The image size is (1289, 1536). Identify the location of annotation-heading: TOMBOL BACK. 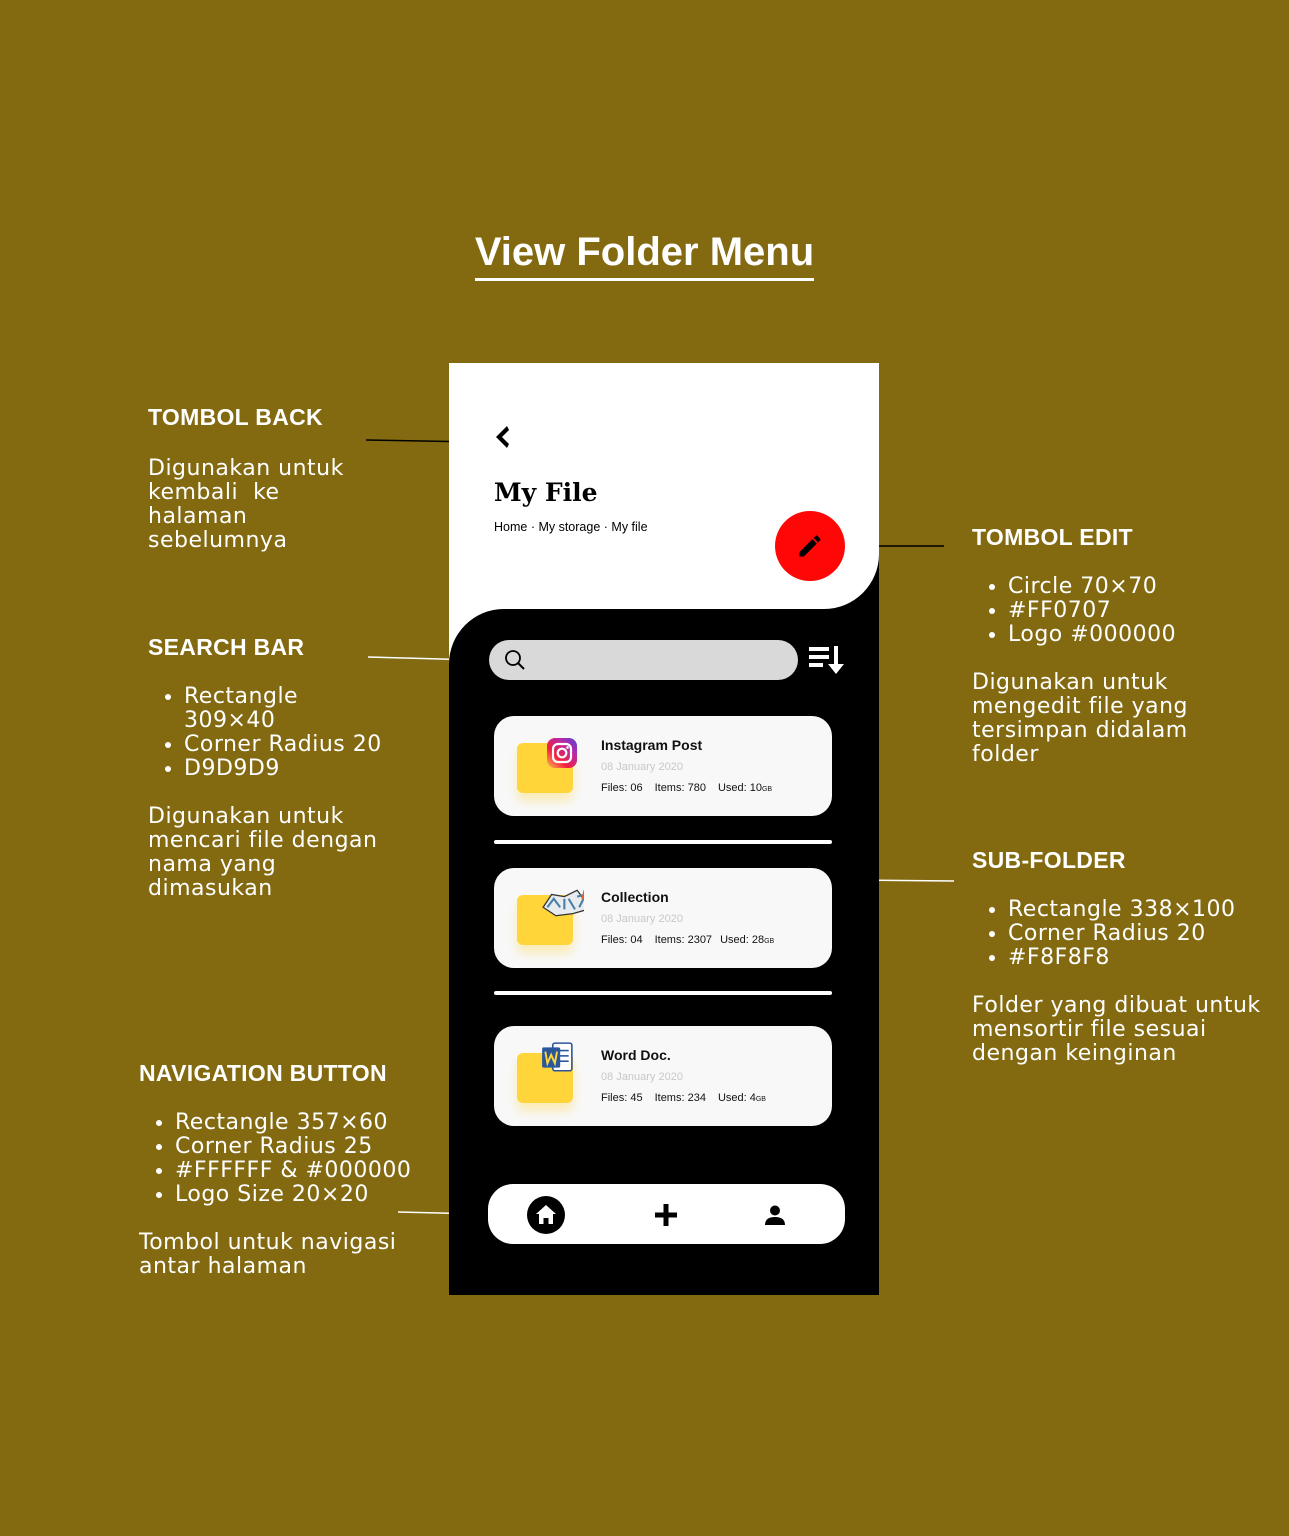
(235, 417).